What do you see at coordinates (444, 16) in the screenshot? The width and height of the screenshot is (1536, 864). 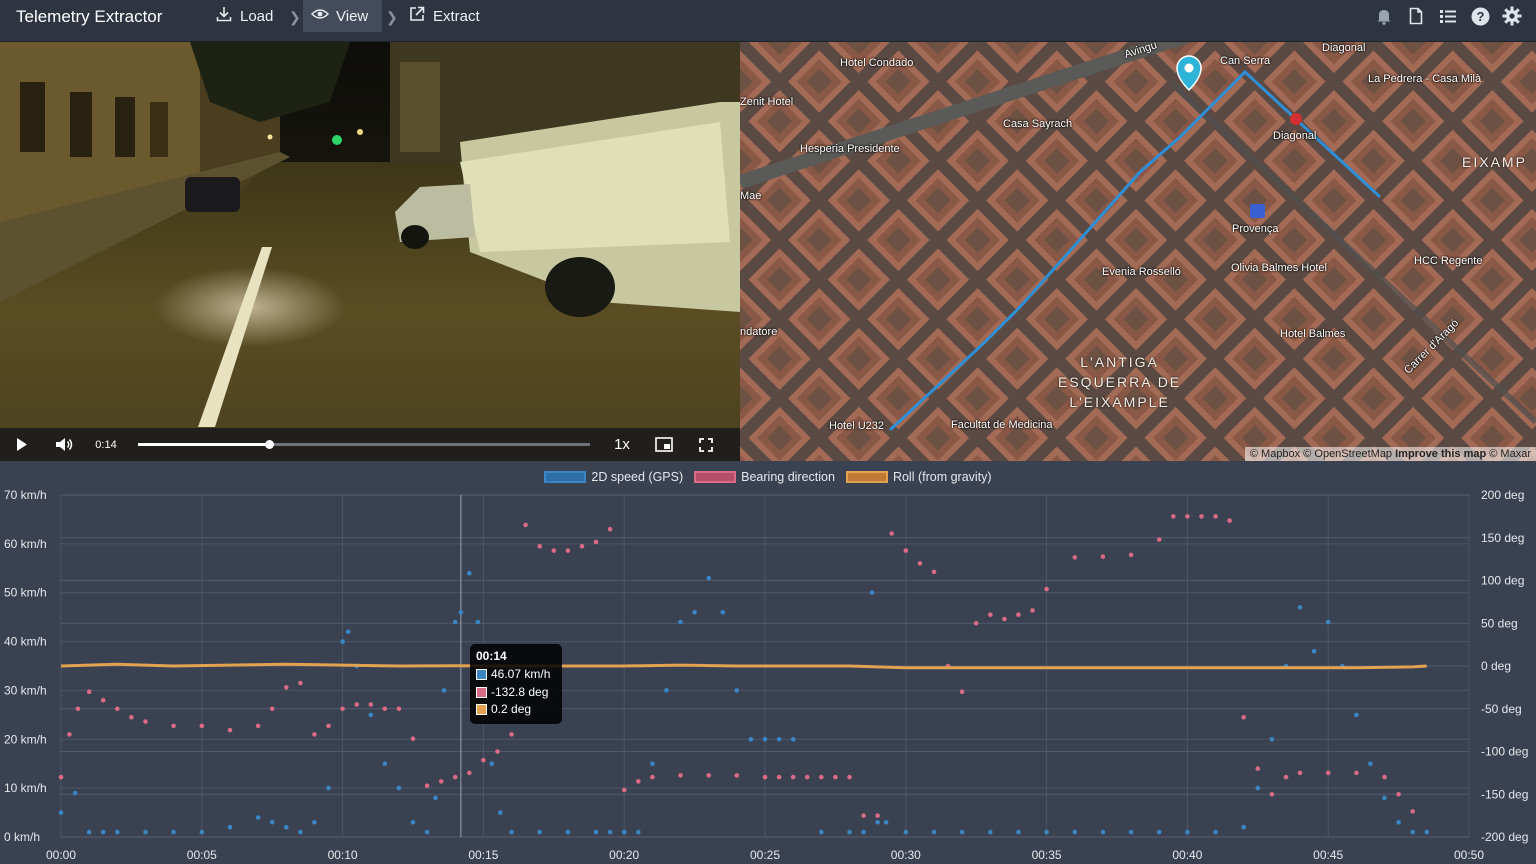 I see `extract-button: Extract` at bounding box center [444, 16].